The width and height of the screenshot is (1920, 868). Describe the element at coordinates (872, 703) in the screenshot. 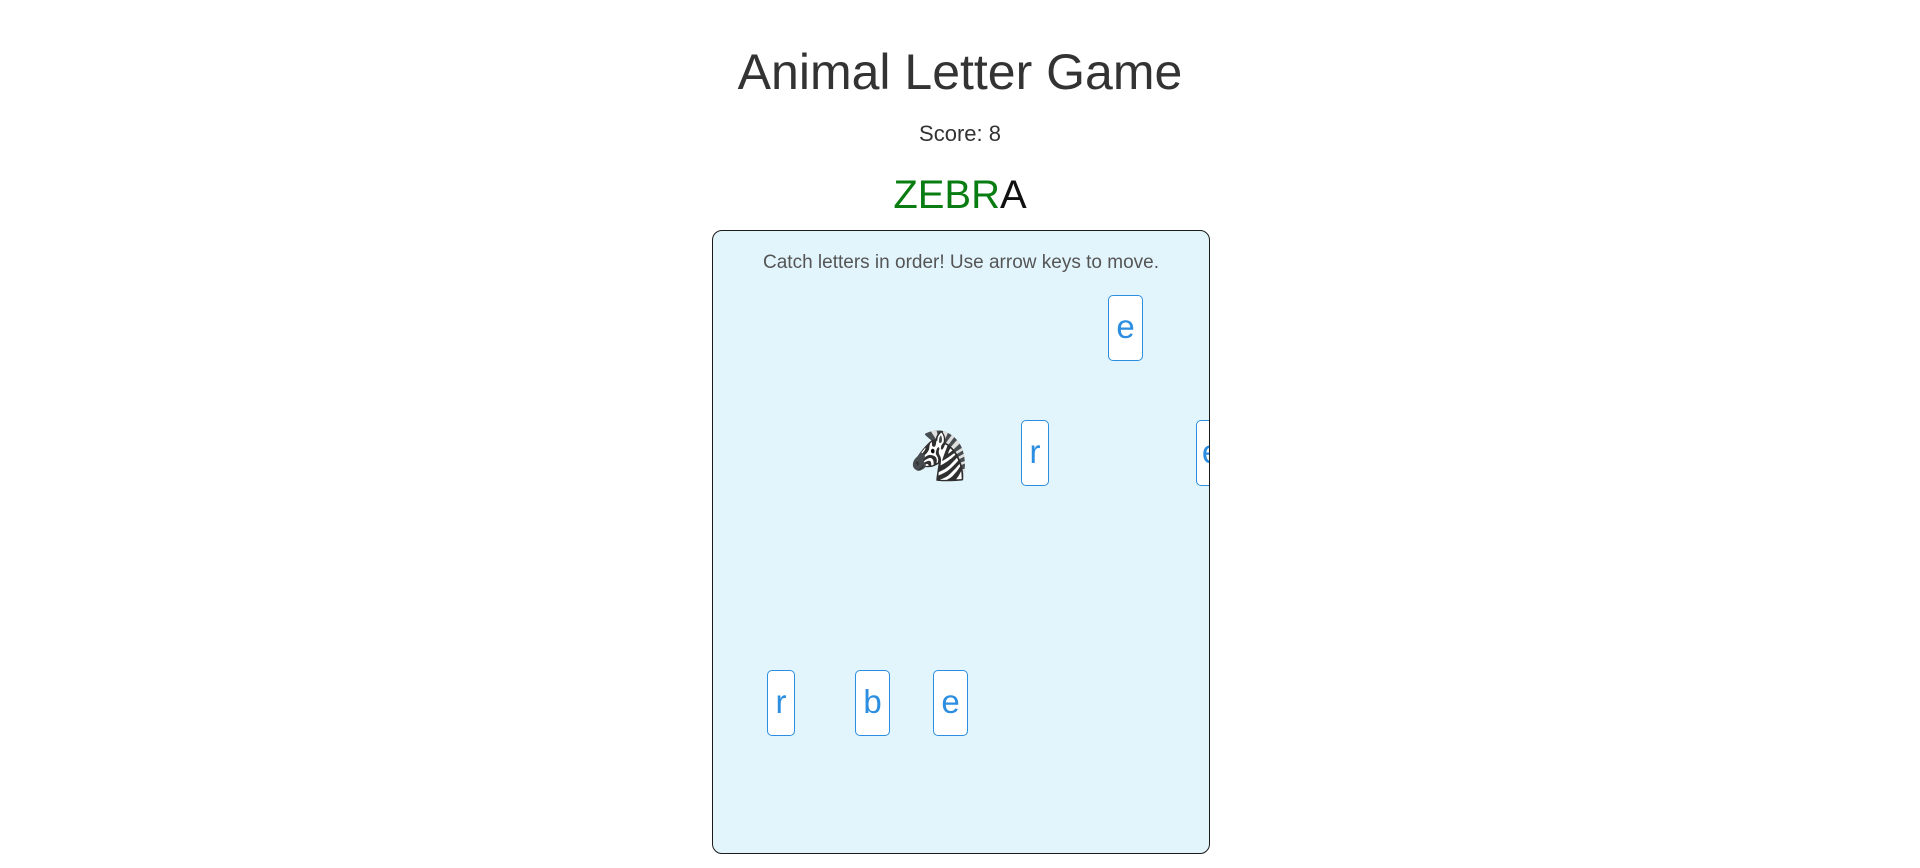

I see `falling-letter-tile: b` at that location.